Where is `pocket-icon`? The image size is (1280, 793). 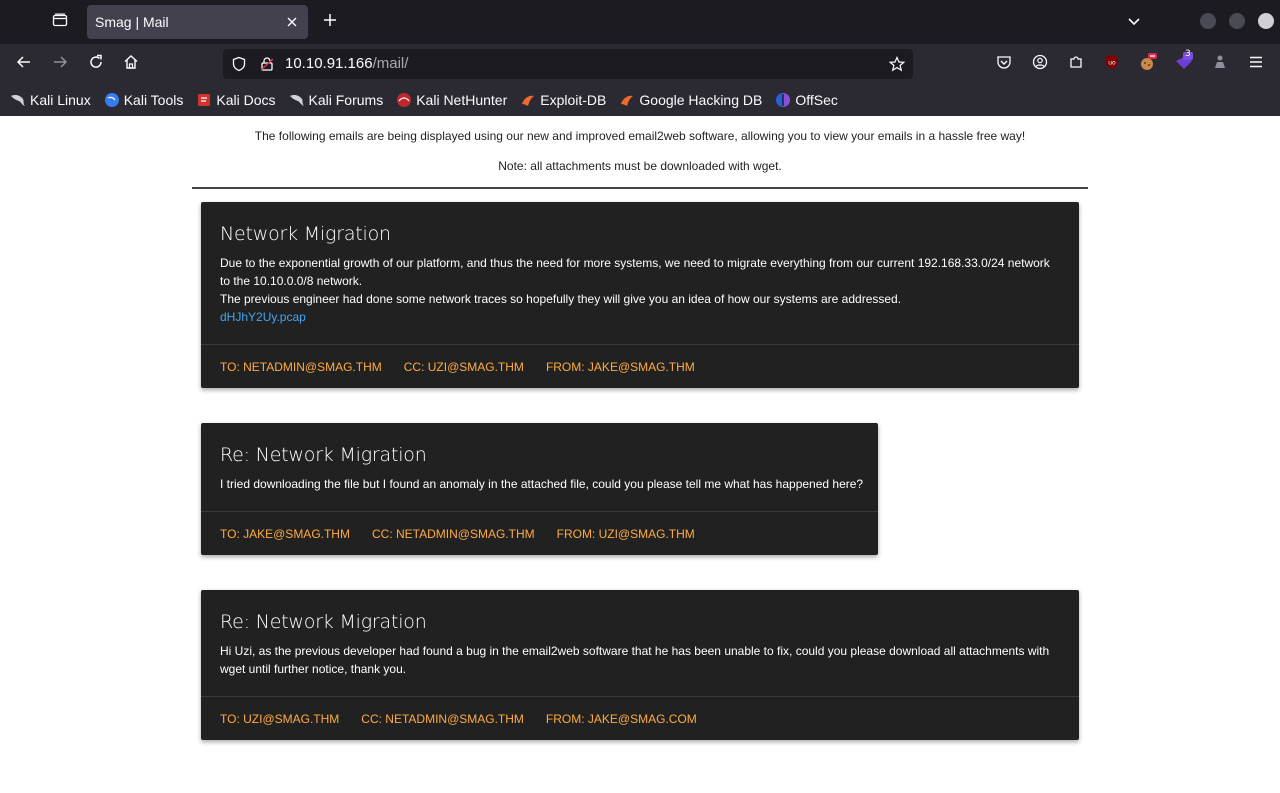 pocket-icon is located at coordinates (1004, 64).